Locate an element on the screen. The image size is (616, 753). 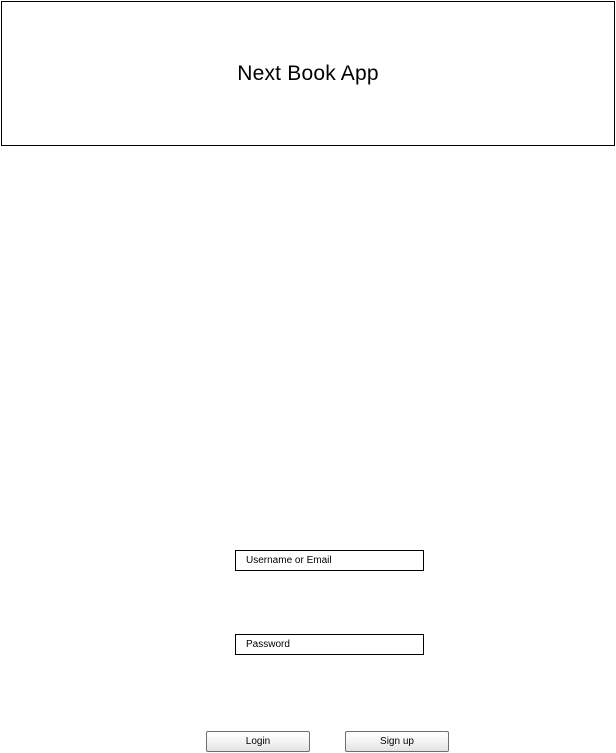
username-field is located at coordinates (329, 560).